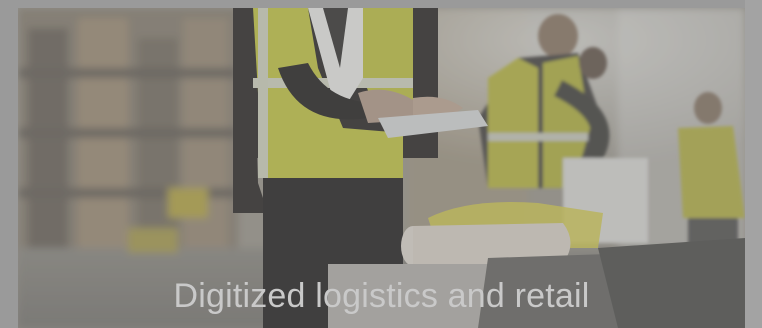 This screenshot has width=762, height=328. Describe the element at coordinates (381, 296) in the screenshot. I see `card-caption: Digitized logistics and retail` at that location.